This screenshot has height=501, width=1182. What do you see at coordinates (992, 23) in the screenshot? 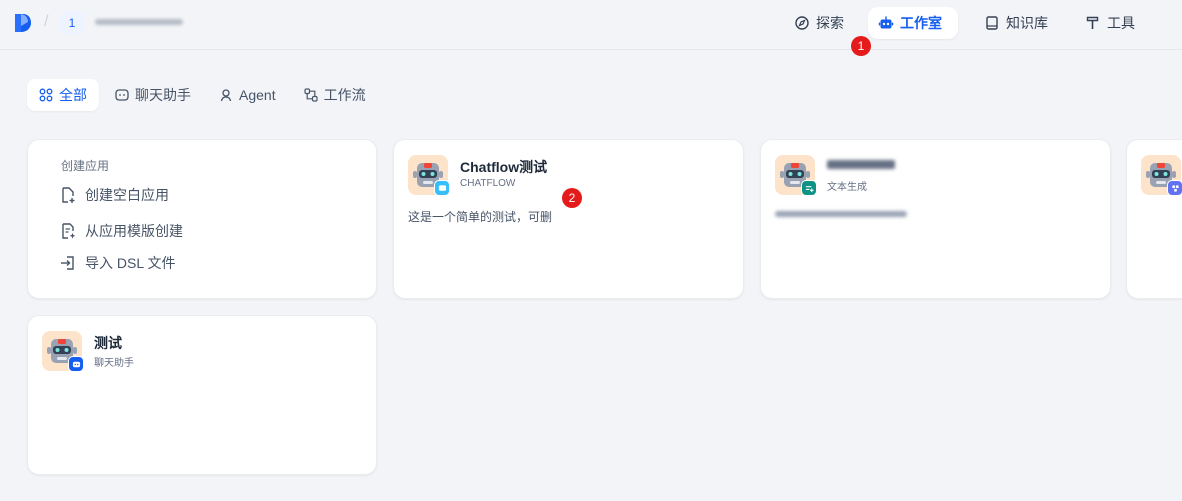
I see `book-icon` at bounding box center [992, 23].